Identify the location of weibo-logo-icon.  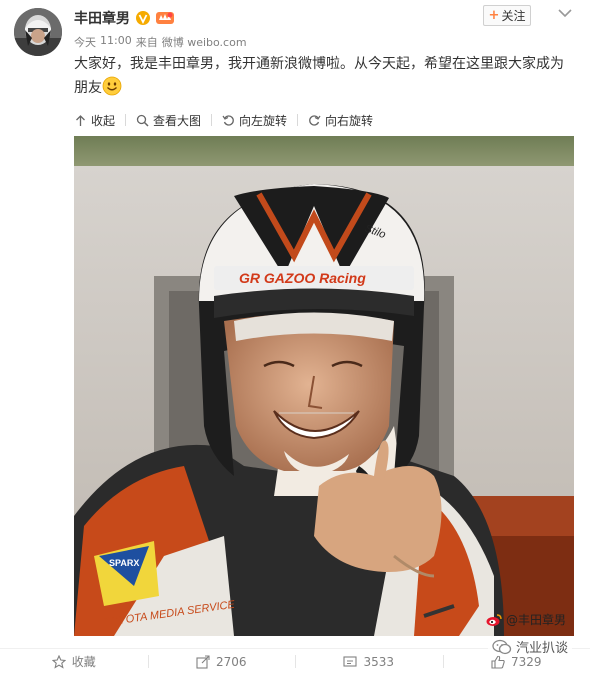
(494, 620).